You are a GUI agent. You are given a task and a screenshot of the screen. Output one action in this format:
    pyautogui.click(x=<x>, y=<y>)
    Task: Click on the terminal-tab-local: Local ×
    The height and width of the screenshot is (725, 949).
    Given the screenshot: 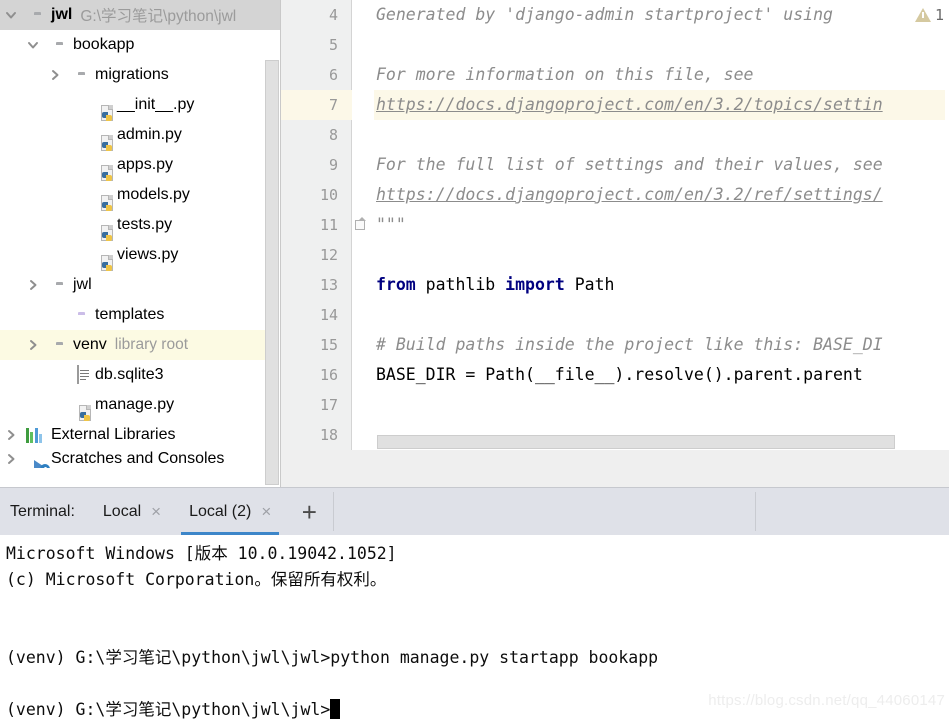 What is the action you would take?
    pyautogui.click(x=132, y=511)
    